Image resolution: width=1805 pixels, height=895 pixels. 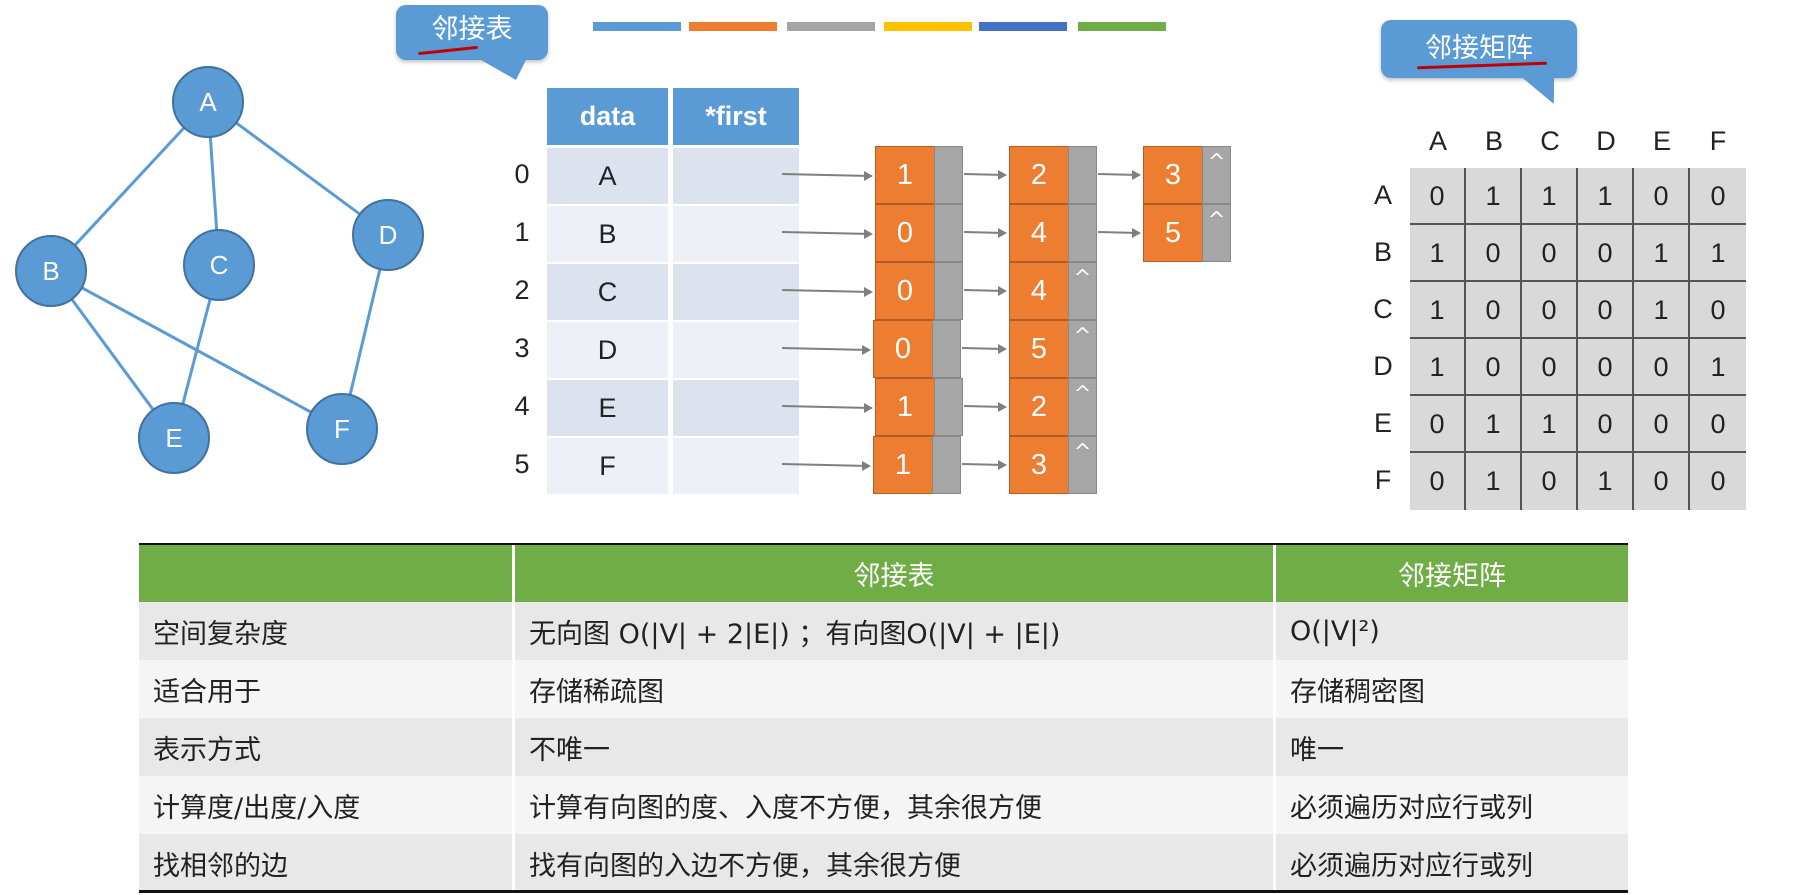 I want to click on matrix-row-label: A, so click(x=1382, y=195).